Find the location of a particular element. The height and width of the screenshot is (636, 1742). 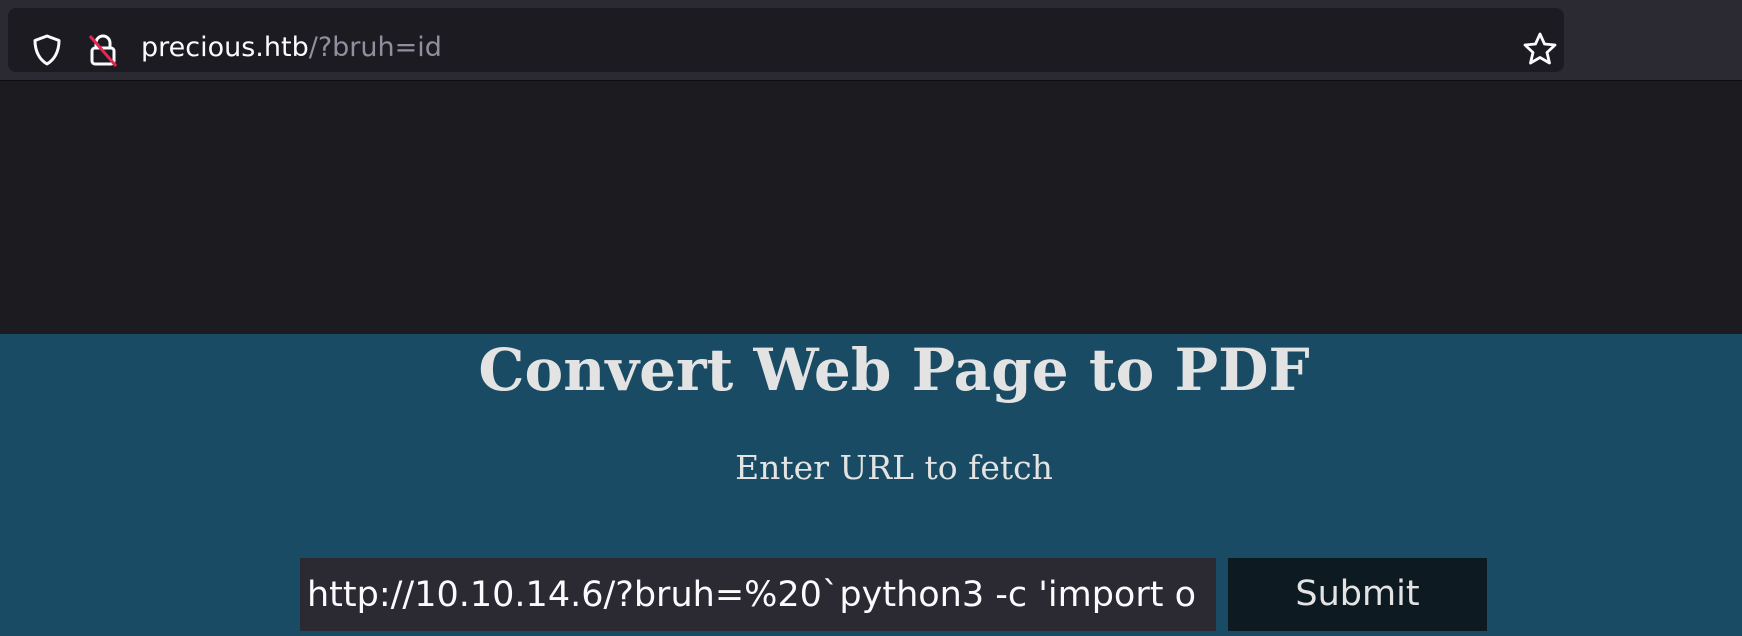

address-bar: precious.htb/?bruh=id is located at coordinates (786, 40).